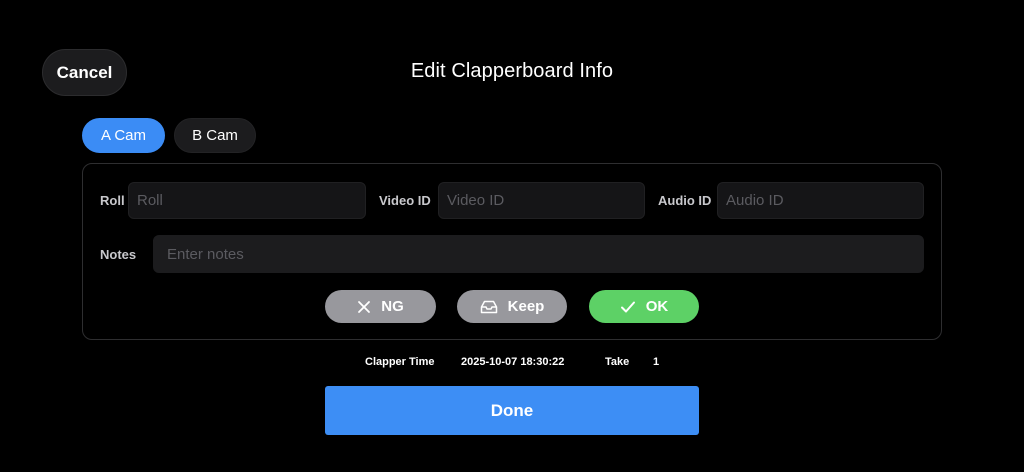 The width and height of the screenshot is (1024, 472). I want to click on audio-id-label: Audio ID, so click(685, 200).